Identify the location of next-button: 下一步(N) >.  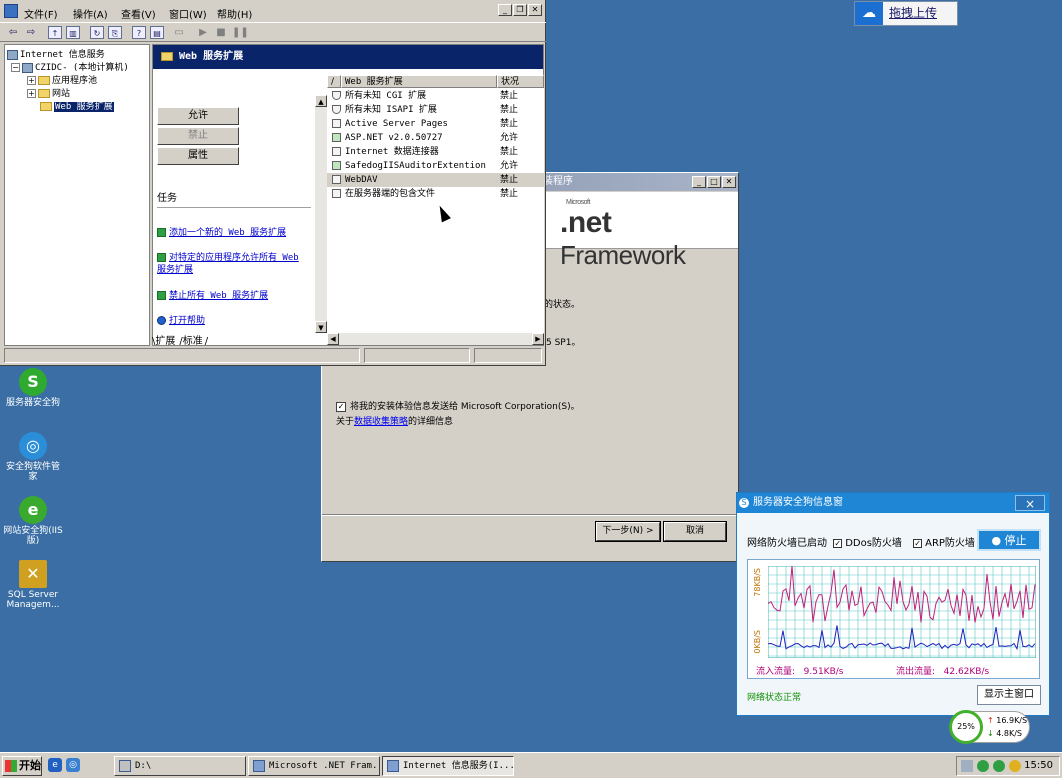
(628, 531).